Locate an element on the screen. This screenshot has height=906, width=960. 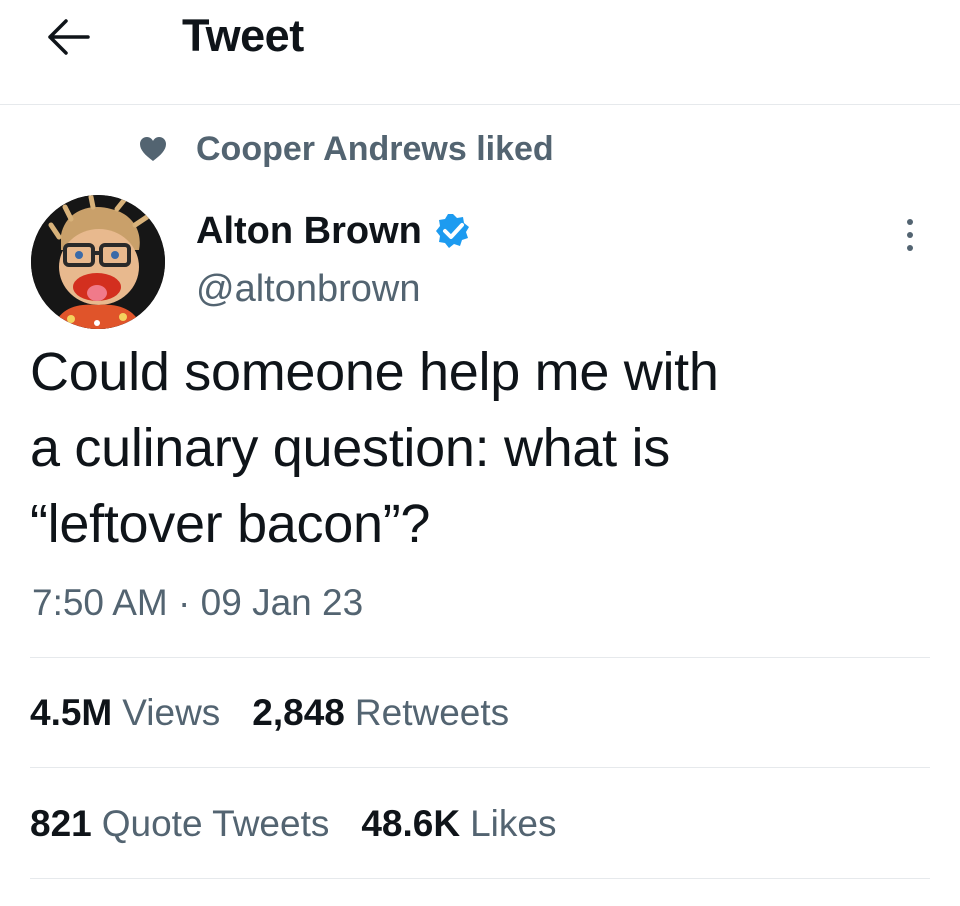
arrow-left-icon is located at coordinates (69, 37).